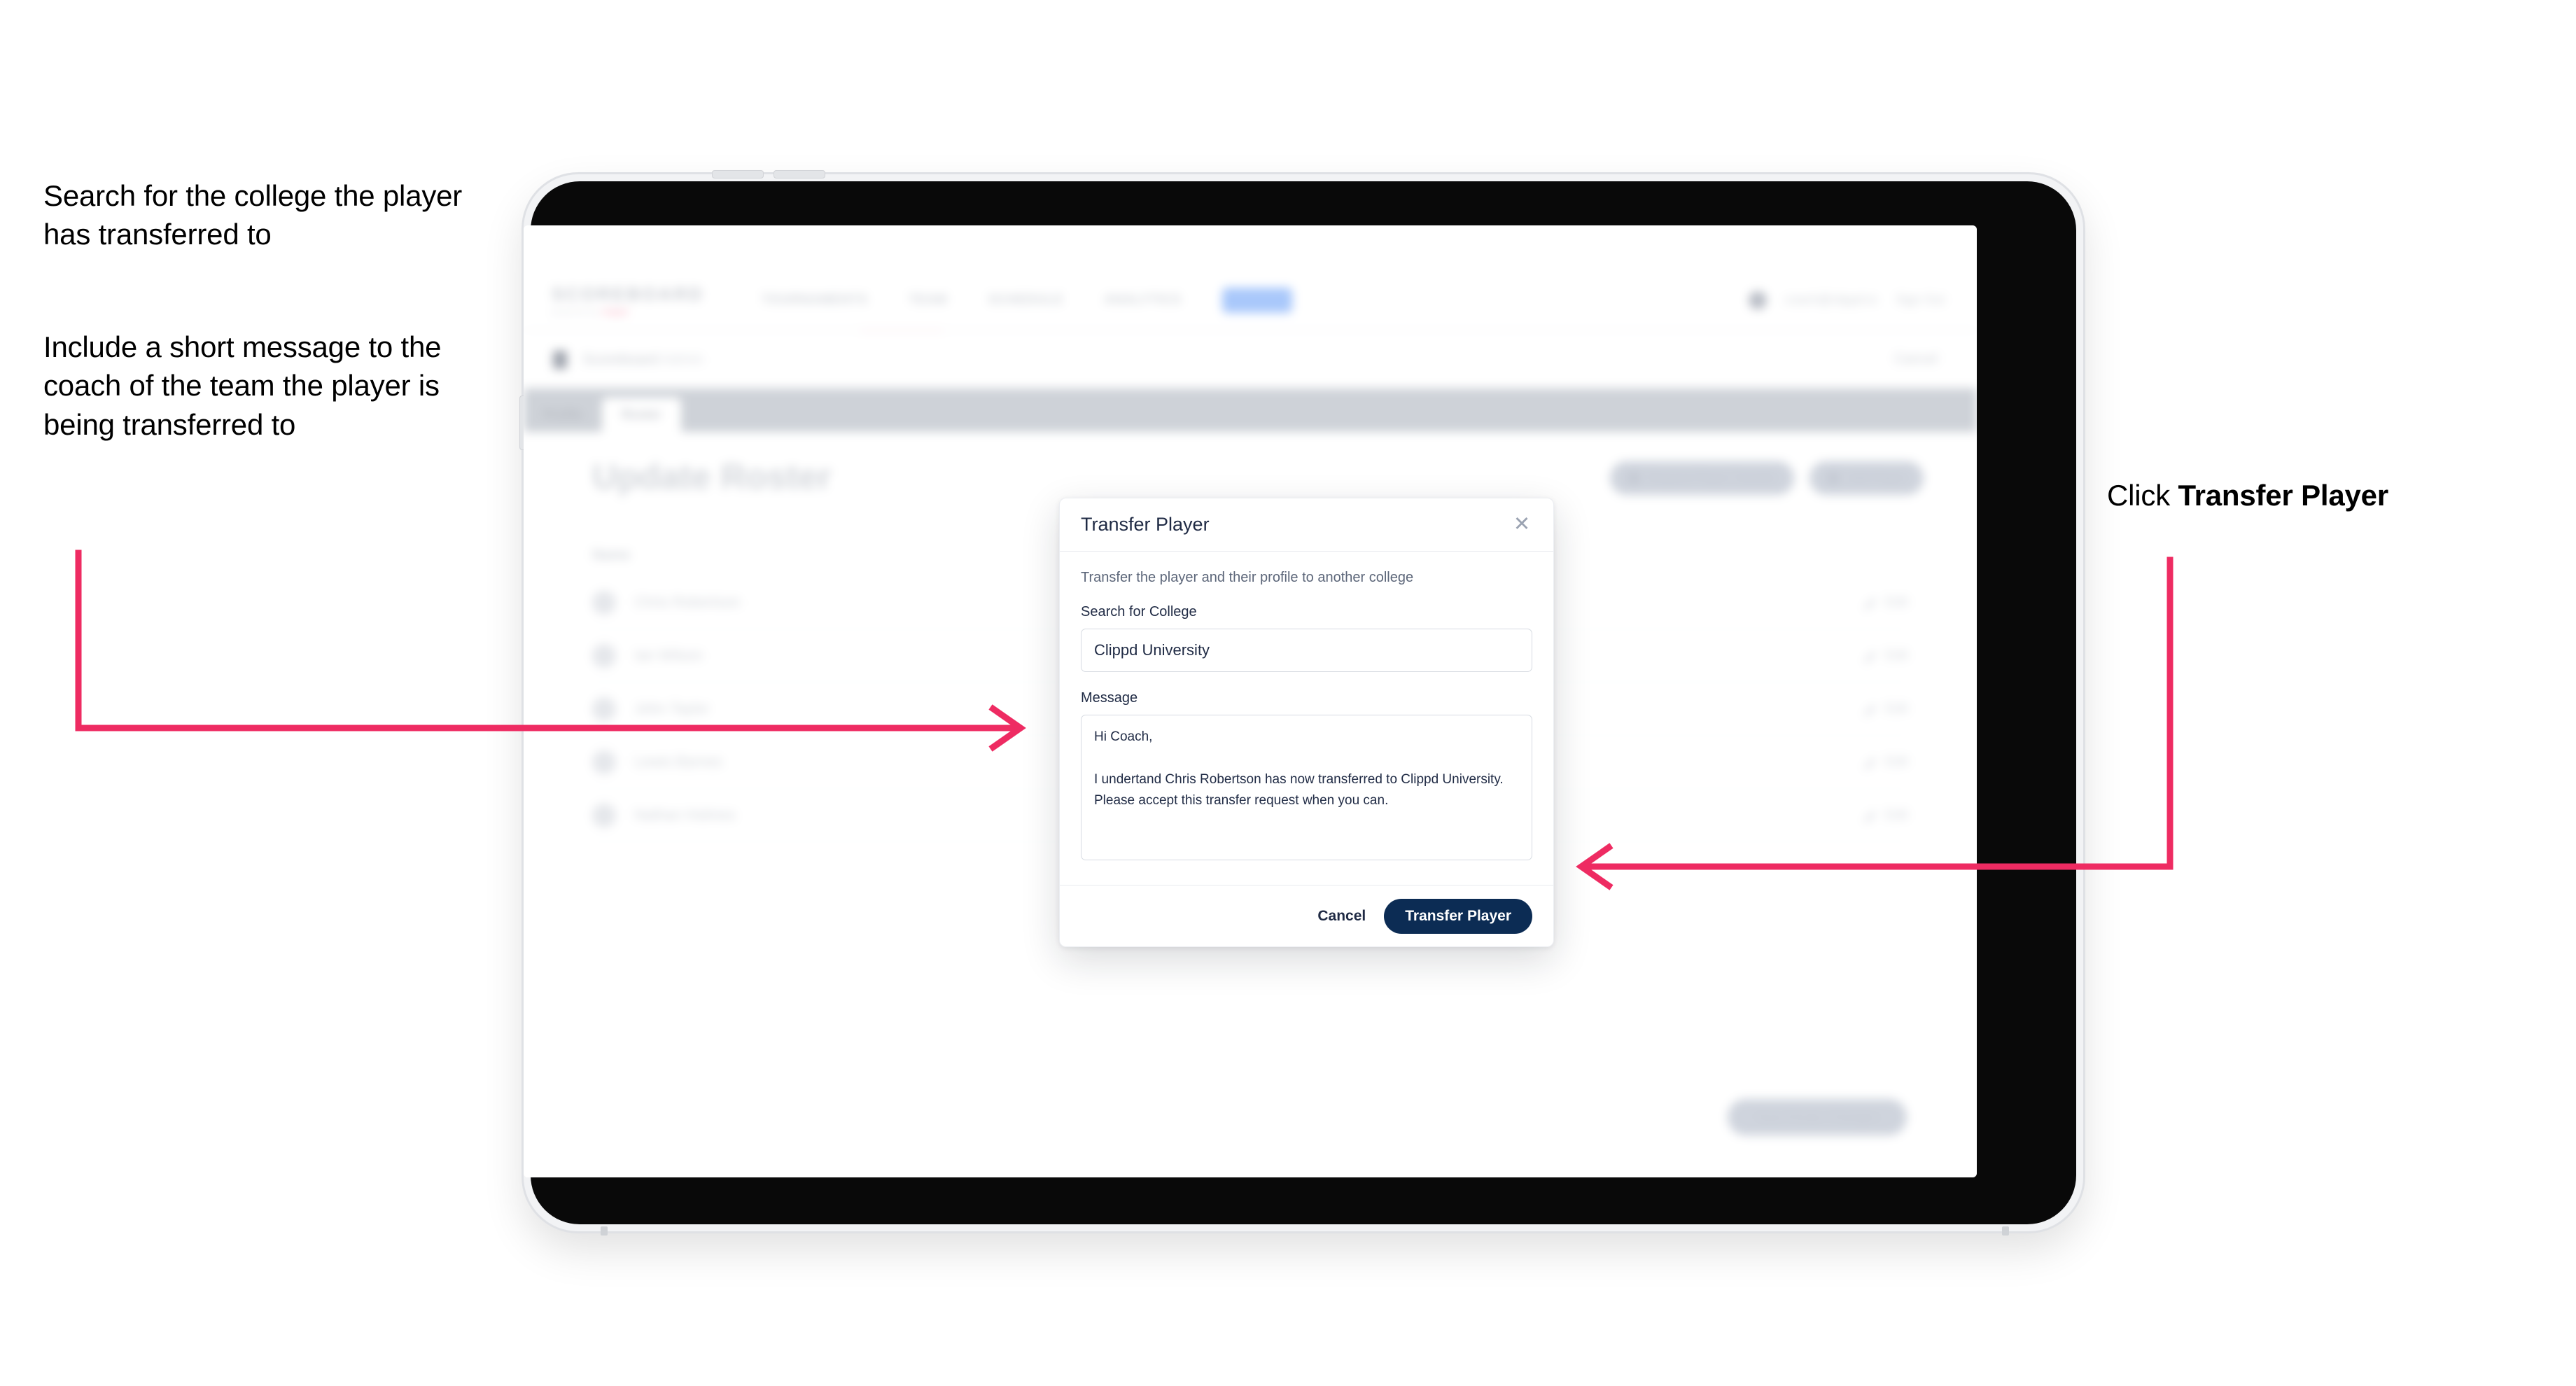  What do you see at coordinates (1306, 650) in the screenshot?
I see `search-college-input` at bounding box center [1306, 650].